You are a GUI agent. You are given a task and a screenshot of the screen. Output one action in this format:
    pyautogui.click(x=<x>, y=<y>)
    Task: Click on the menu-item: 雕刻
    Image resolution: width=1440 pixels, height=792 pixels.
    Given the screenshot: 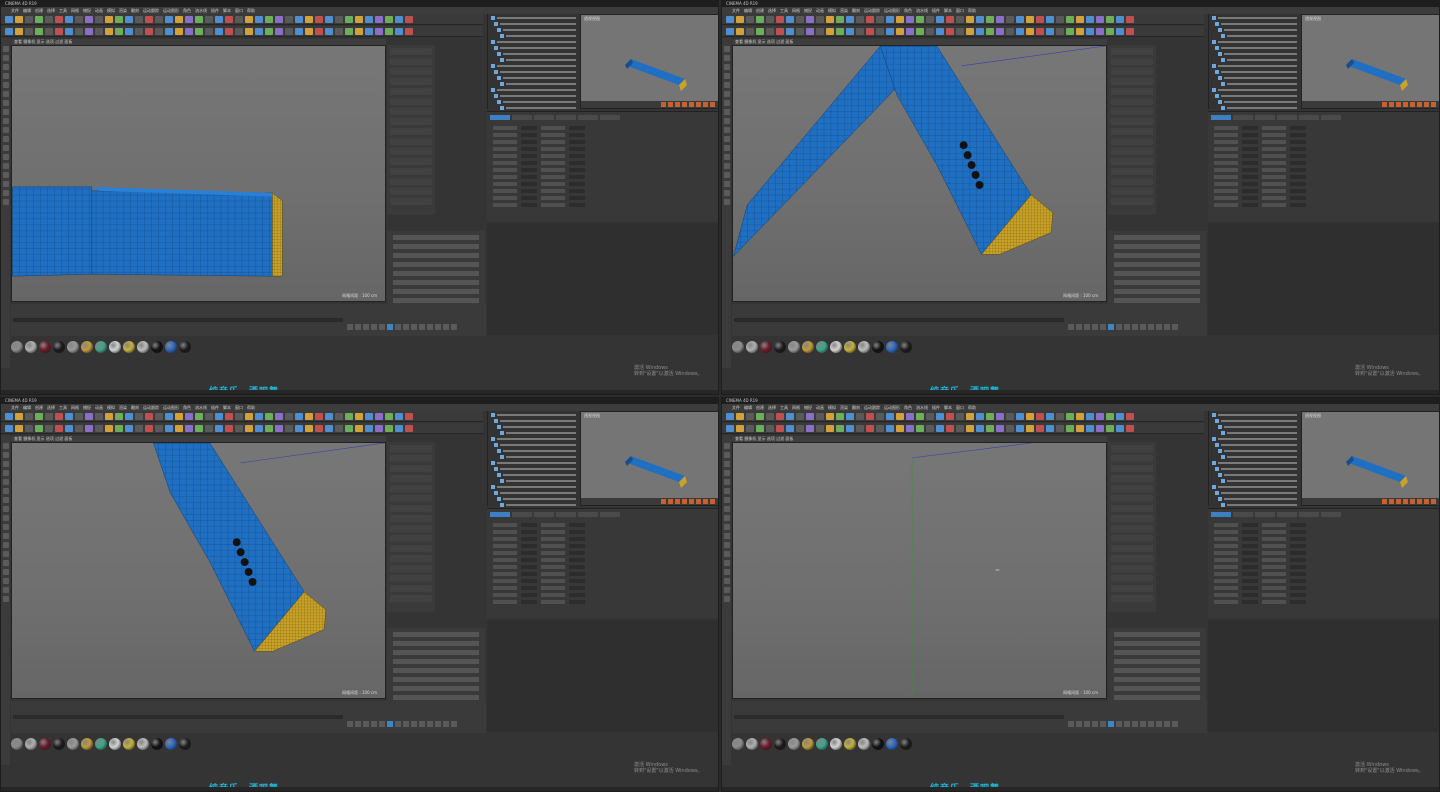 What is the action you would take?
    pyautogui.click(x=135, y=10)
    